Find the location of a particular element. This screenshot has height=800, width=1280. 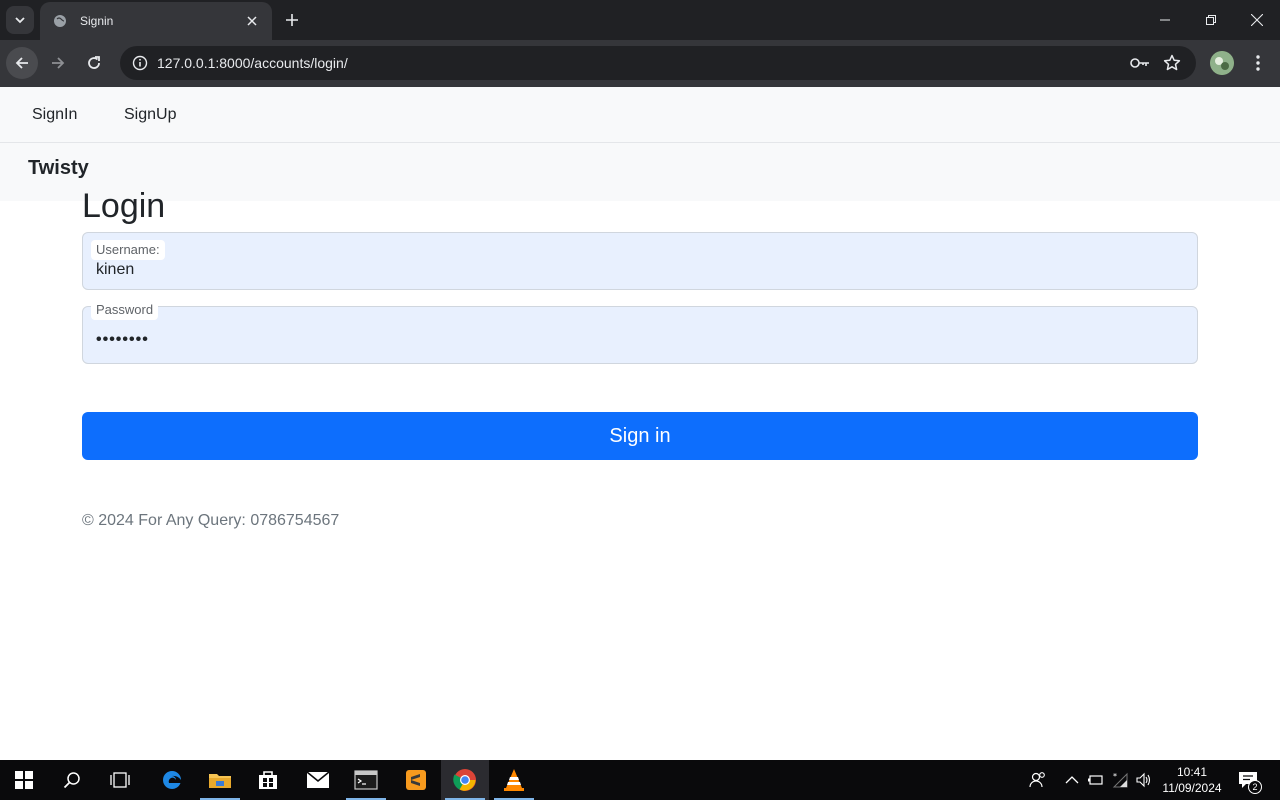

nav-link-signin: SignIn is located at coordinates (54, 115).